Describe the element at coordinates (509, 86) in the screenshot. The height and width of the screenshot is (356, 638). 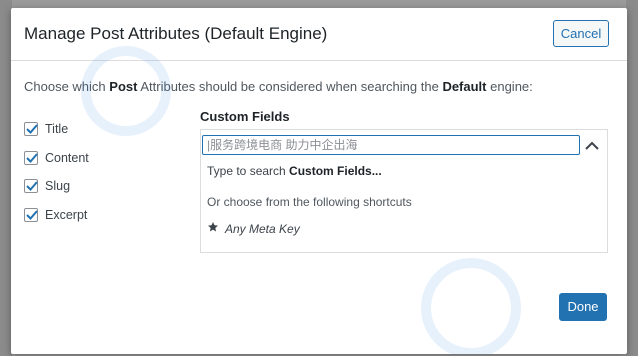
I see `intro-suffix: engine:` at that location.